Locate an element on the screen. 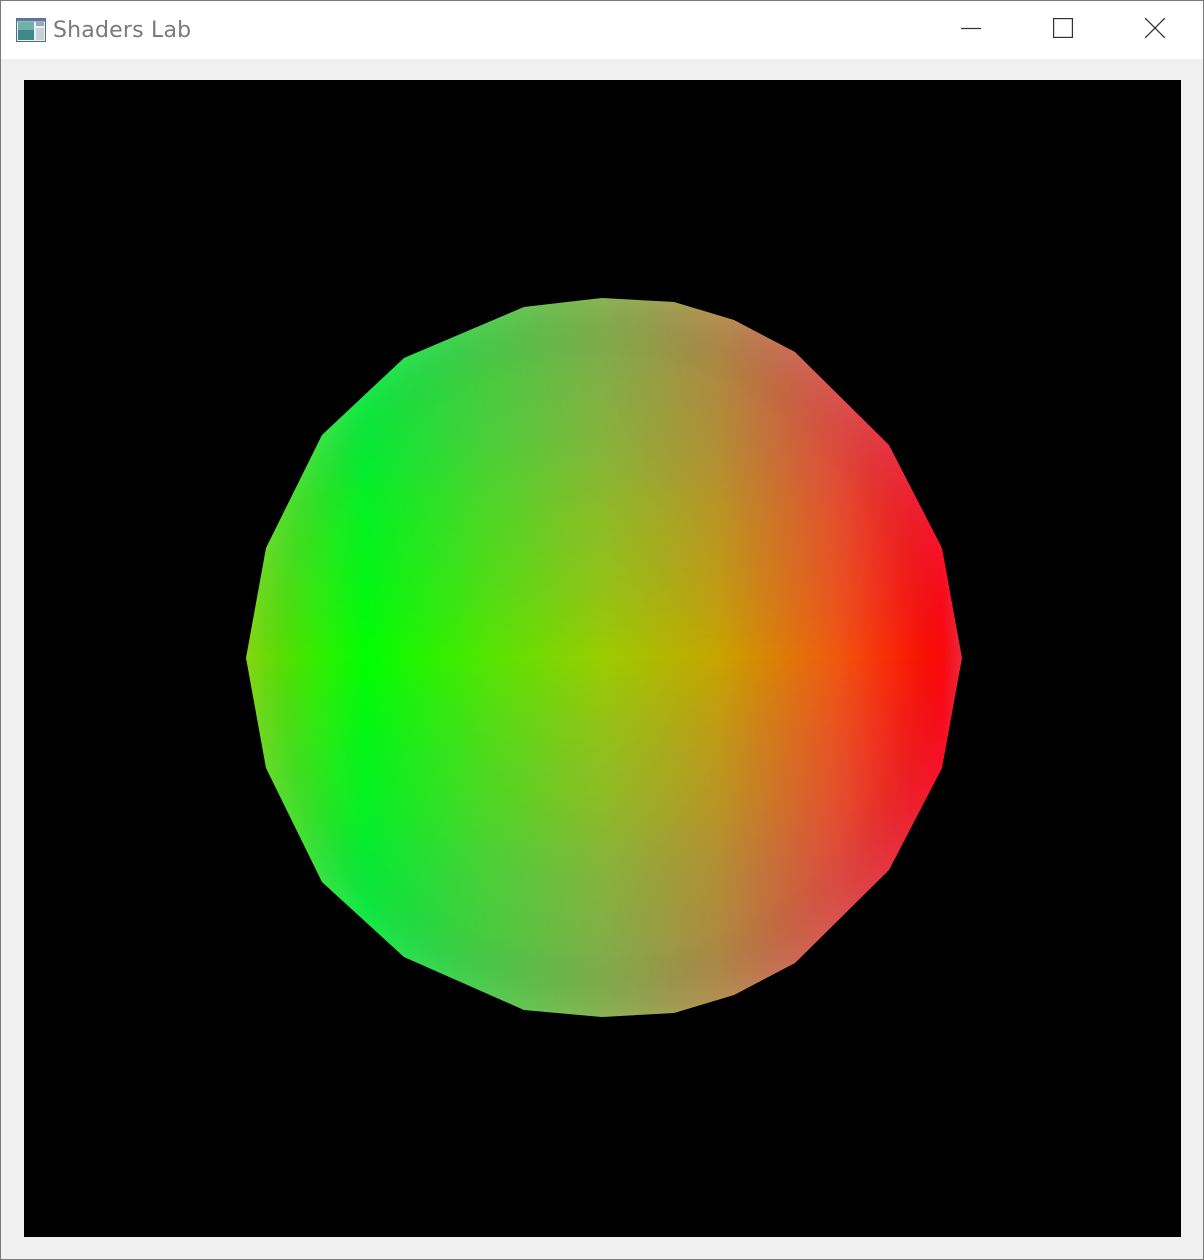  close-button is located at coordinates (1155, 30).